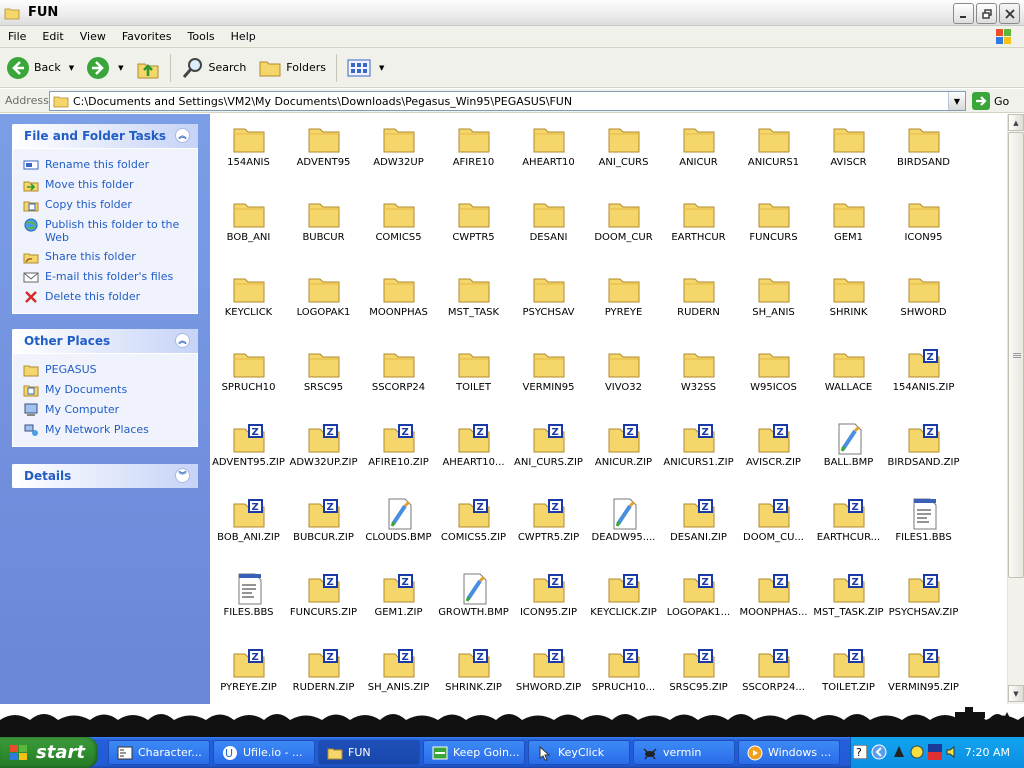 The image size is (1024, 768). Describe the element at coordinates (214, 68) in the screenshot. I see `search-button: Search` at that location.